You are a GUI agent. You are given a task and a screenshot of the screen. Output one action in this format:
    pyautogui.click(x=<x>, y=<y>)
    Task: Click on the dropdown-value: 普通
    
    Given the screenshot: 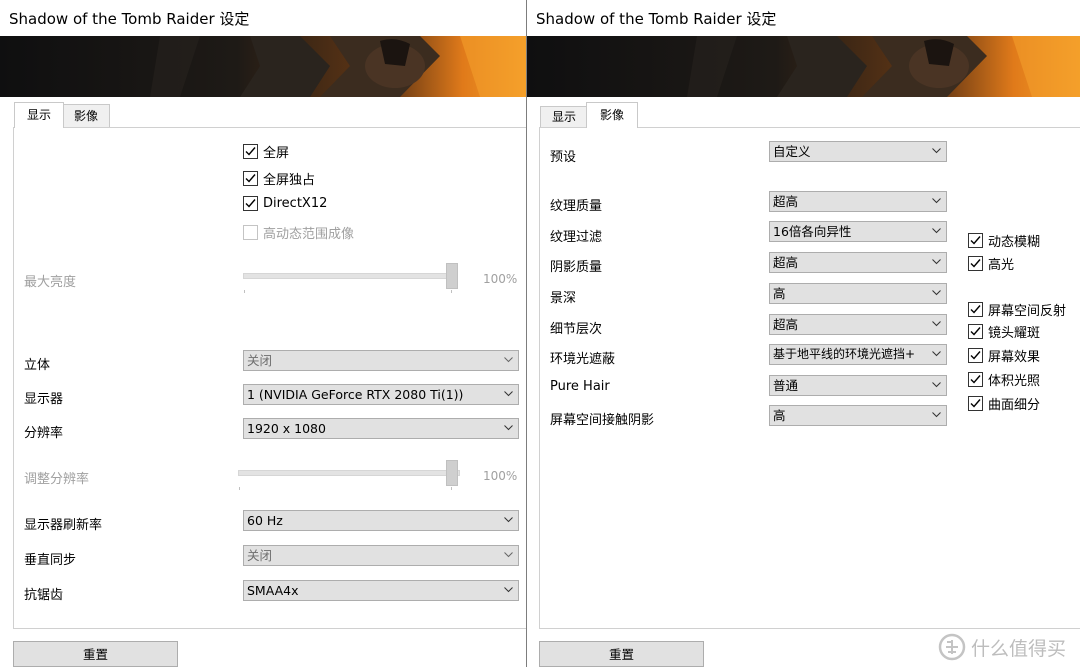 What is the action you would take?
    pyautogui.click(x=786, y=385)
    